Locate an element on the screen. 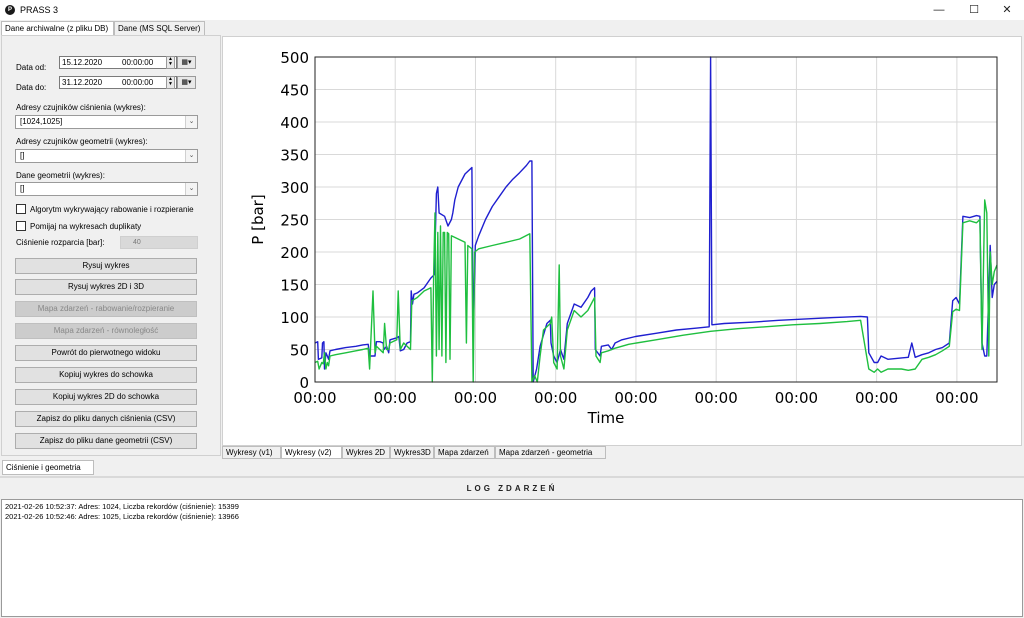 Image resolution: width=1024 pixels, height=618 pixels. tab-sql-server: Dane (MS SQL Server) is located at coordinates (159, 28).